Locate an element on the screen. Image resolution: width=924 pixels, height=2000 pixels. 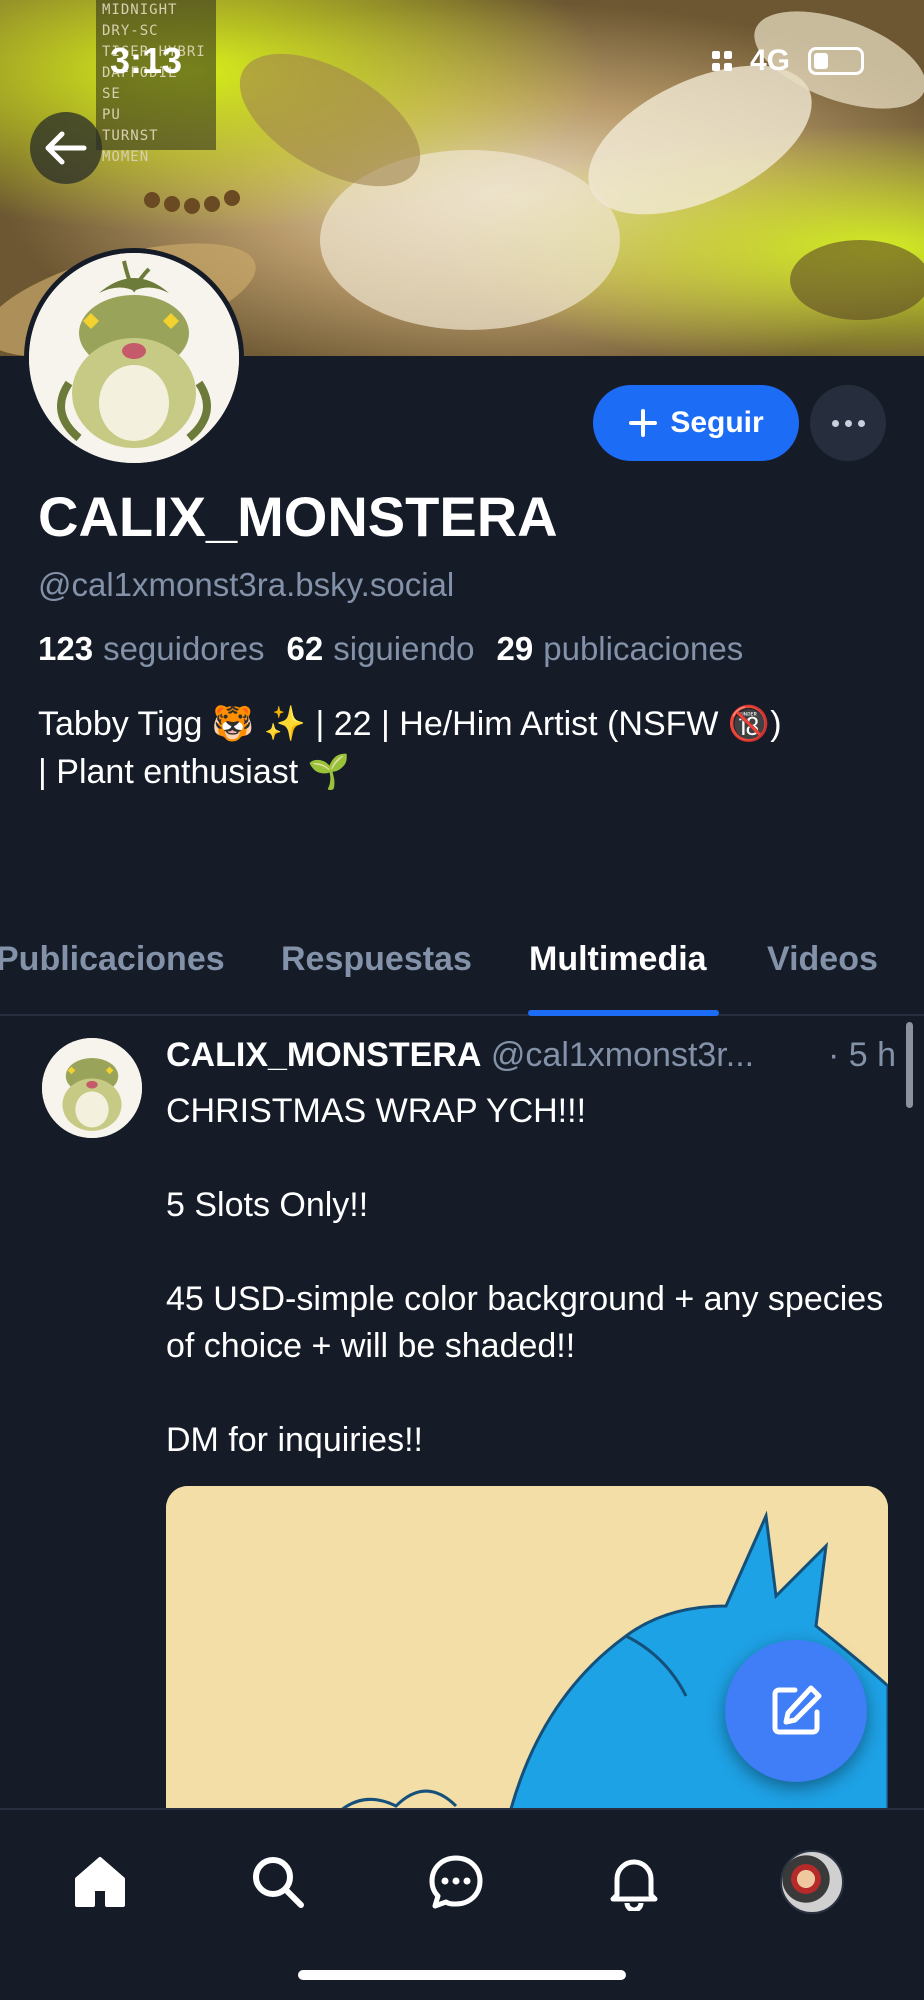
signal-icon is located at coordinates (721, 61).